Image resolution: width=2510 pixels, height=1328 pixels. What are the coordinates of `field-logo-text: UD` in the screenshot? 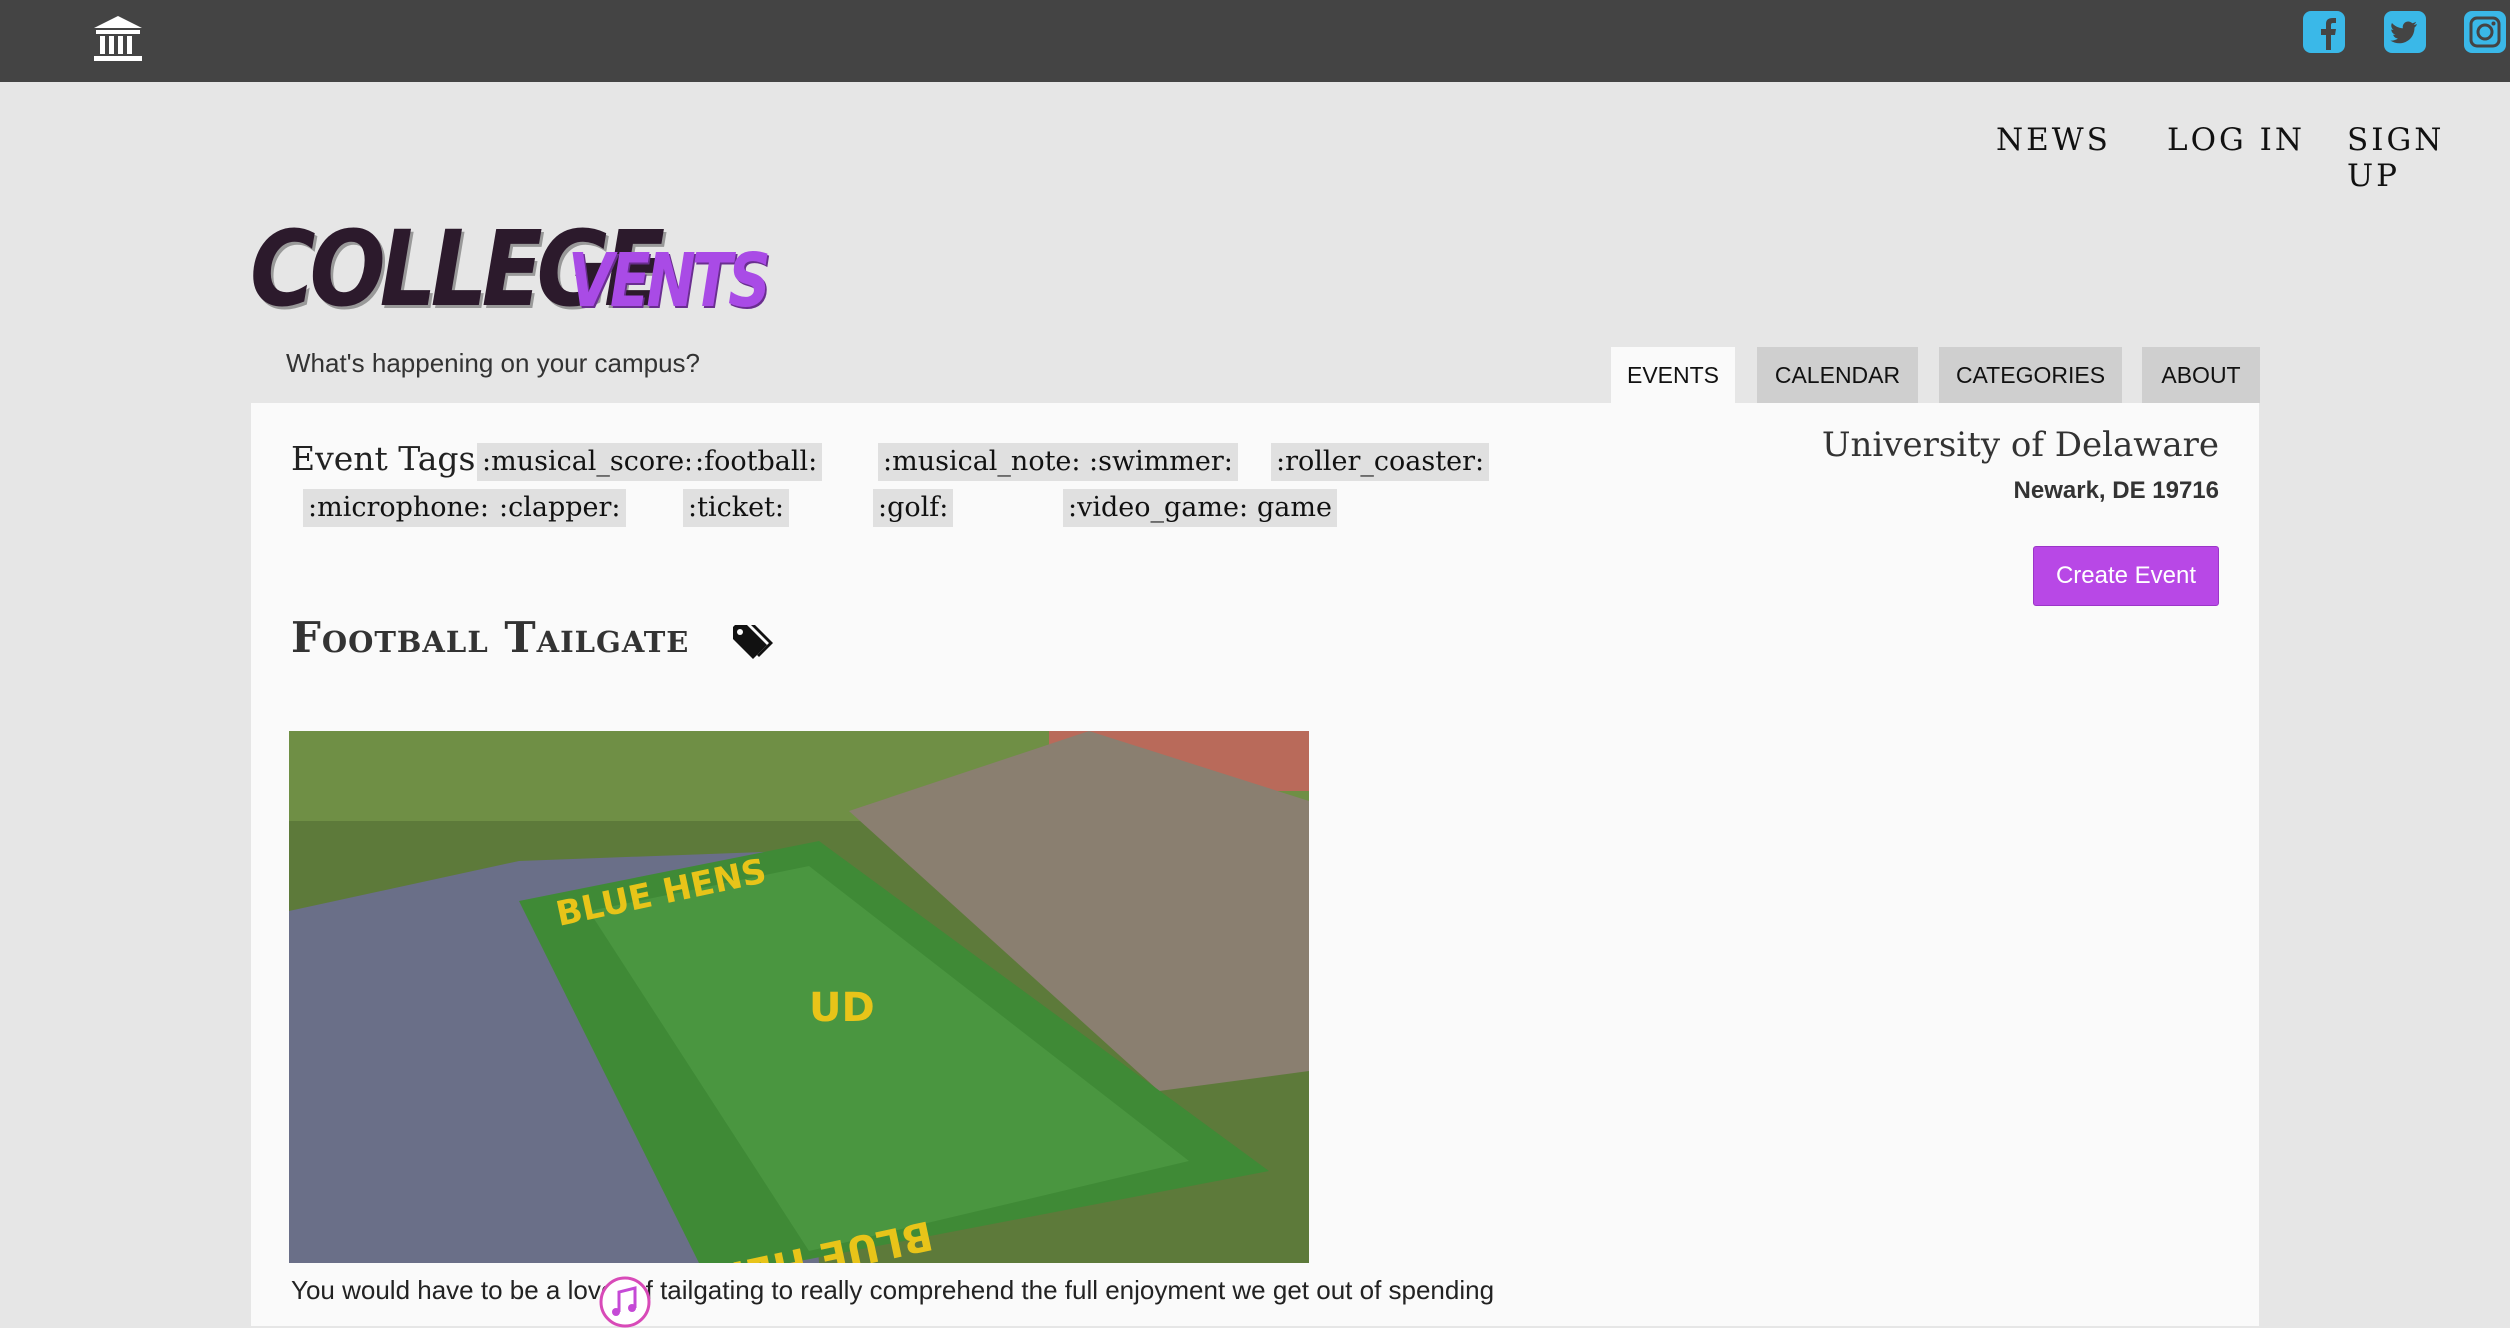 It's located at (842, 1008).